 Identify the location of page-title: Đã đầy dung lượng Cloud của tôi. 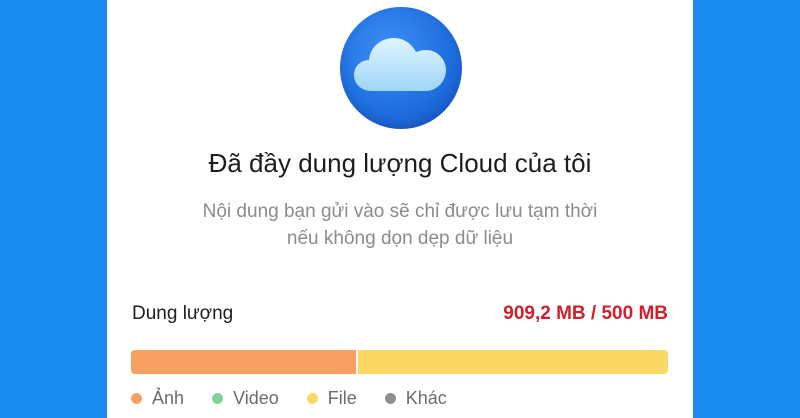
(400, 163).